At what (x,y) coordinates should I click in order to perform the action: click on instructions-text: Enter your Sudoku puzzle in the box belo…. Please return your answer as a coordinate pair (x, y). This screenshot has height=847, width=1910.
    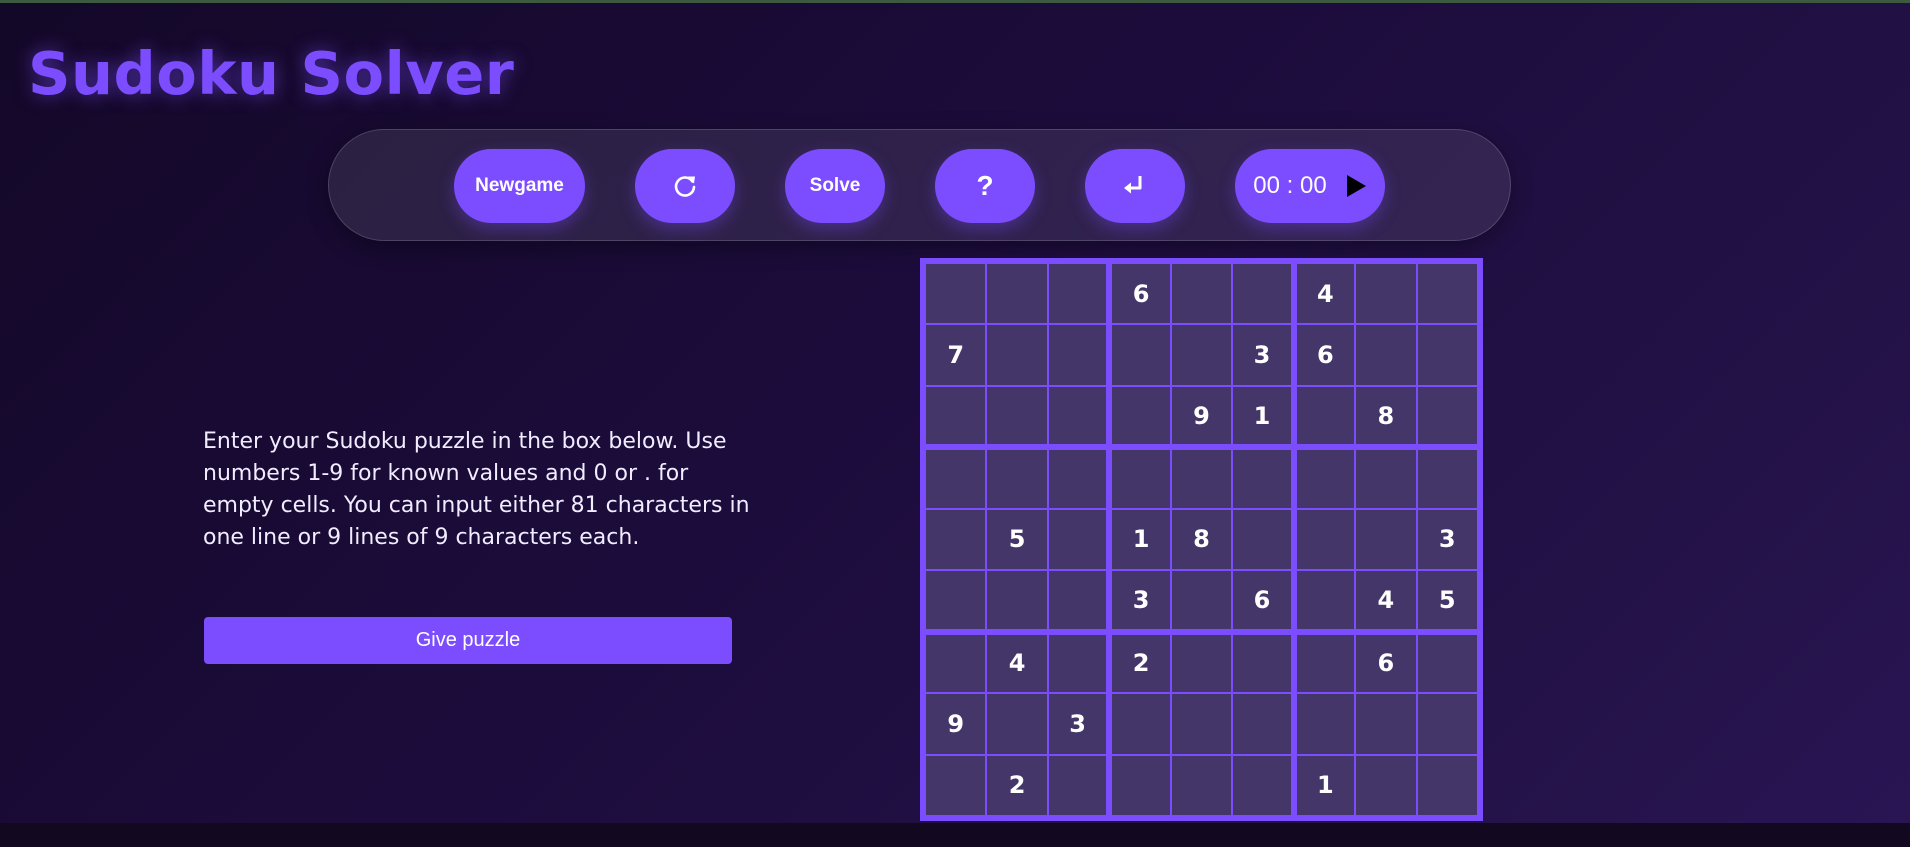
    Looking at the image, I should click on (476, 489).